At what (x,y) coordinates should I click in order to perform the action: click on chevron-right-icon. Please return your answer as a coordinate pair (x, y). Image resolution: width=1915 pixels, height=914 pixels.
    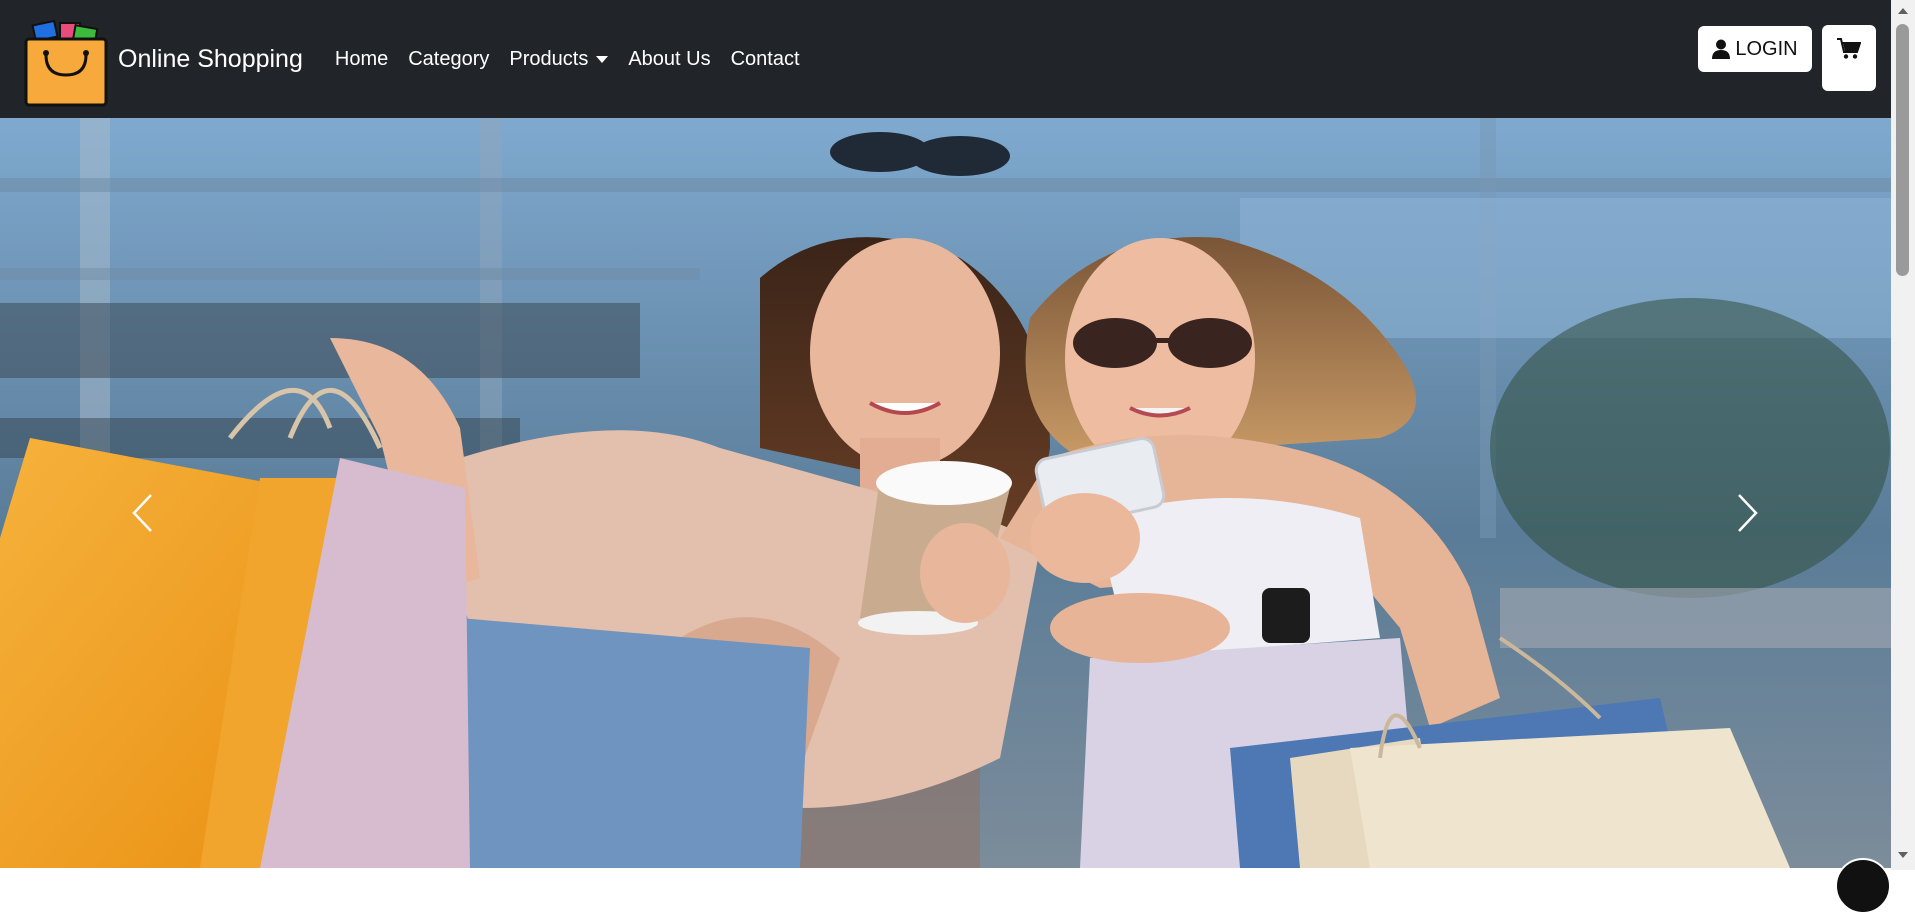
    Looking at the image, I should click on (1748, 513).